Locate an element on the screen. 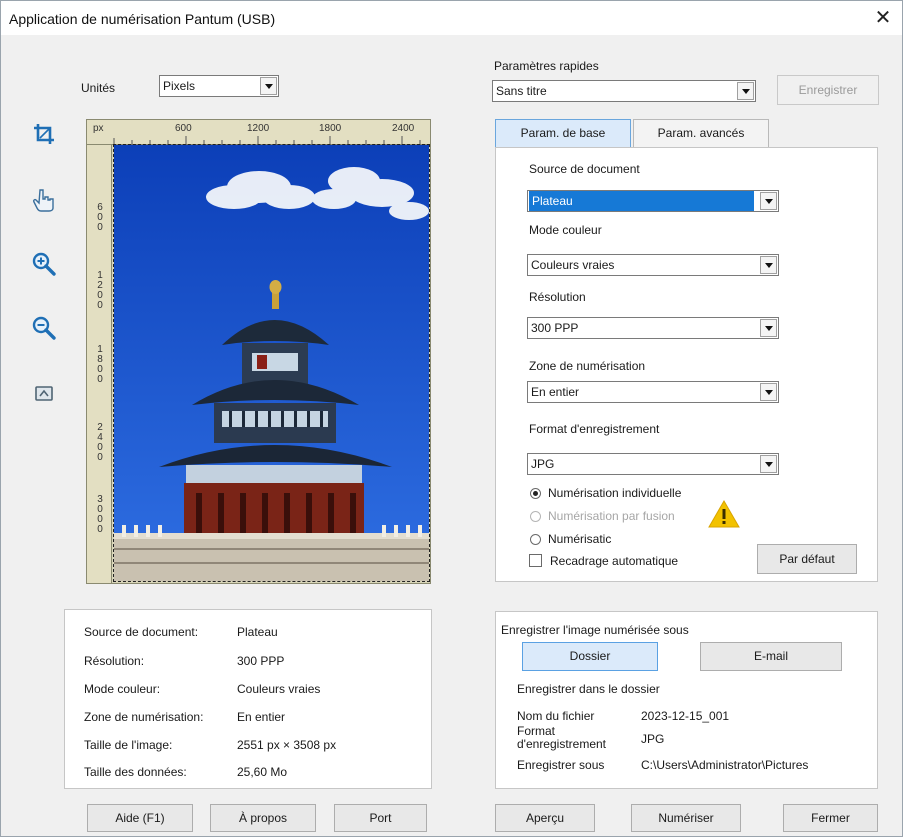 This screenshot has width=903, height=837. resolution-select: 300 PPP is located at coordinates (653, 328).